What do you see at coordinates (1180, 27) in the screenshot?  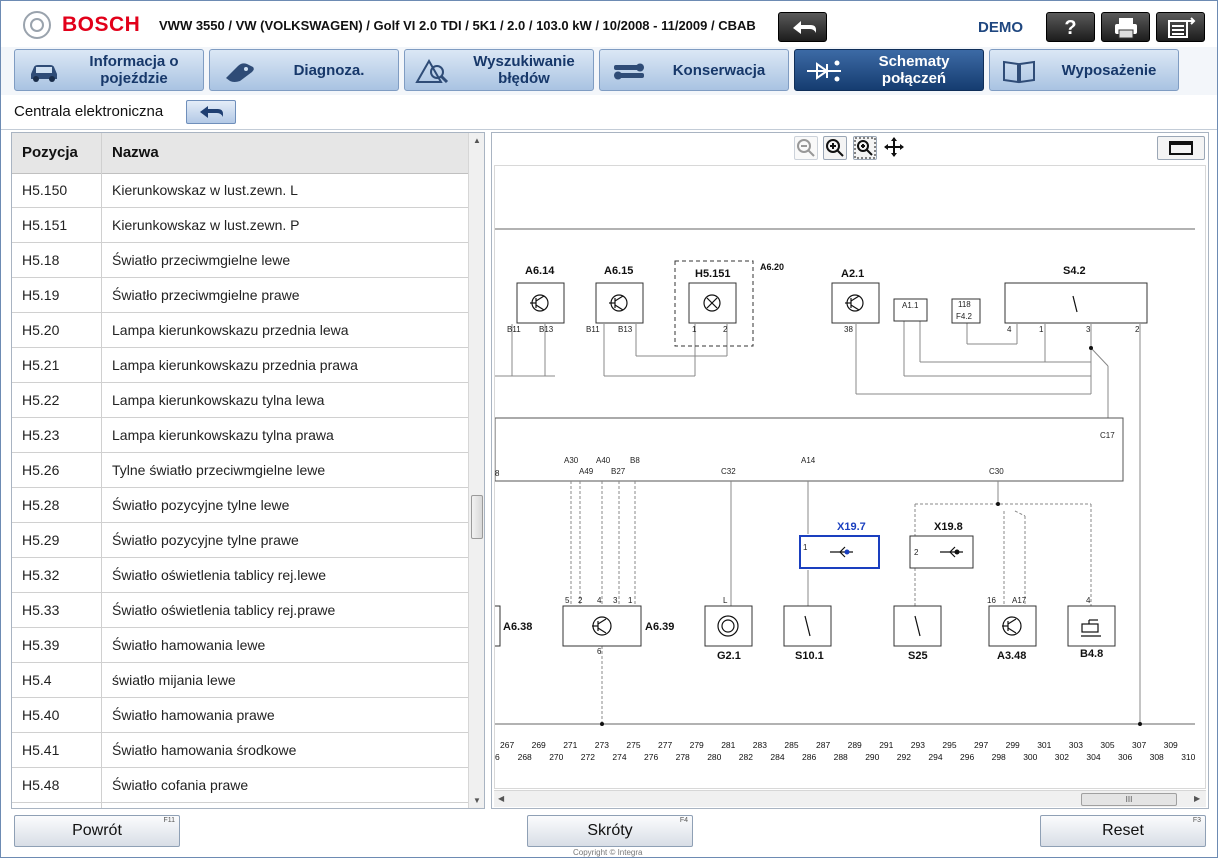 I see `menu-export-button` at bounding box center [1180, 27].